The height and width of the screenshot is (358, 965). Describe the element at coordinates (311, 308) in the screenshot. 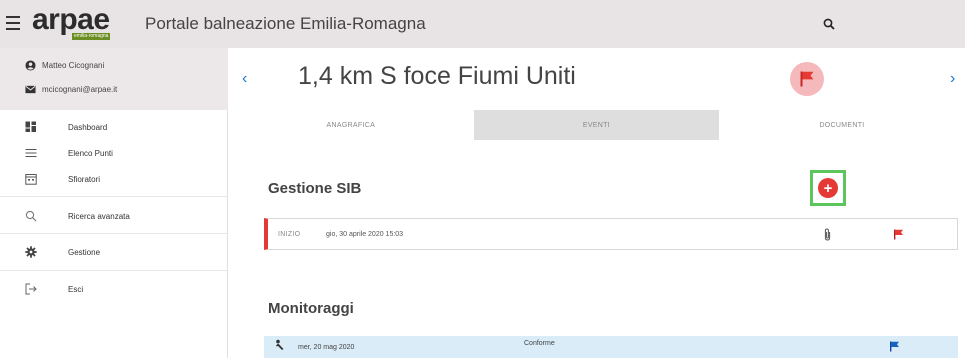

I see `monitoraggi-title: Monitoraggi` at that location.